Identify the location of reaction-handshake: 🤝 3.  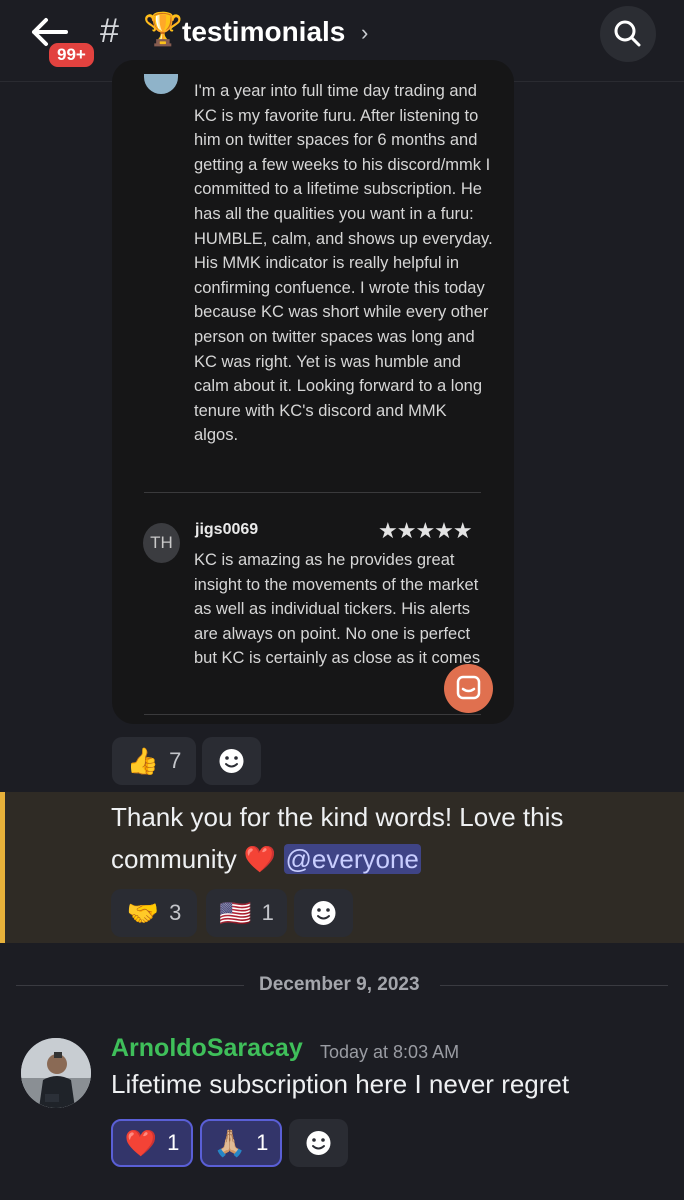
(154, 913).